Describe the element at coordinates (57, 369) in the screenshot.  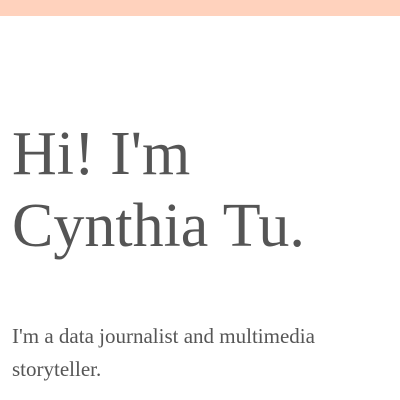
I see `hero-subtitle-line-2: storyteller.` at that location.